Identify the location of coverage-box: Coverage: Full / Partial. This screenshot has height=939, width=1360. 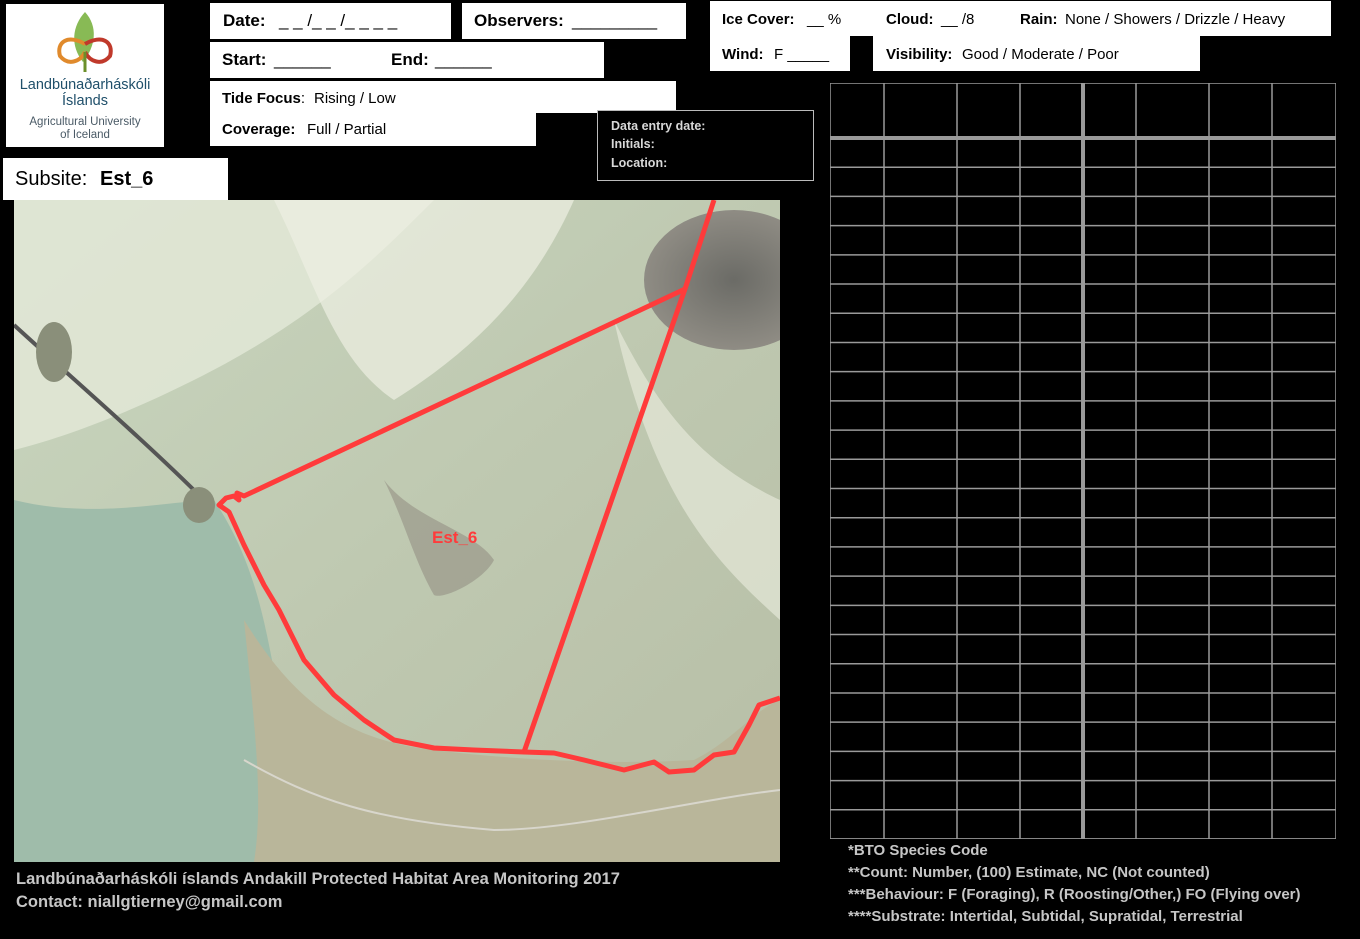
(373, 129).